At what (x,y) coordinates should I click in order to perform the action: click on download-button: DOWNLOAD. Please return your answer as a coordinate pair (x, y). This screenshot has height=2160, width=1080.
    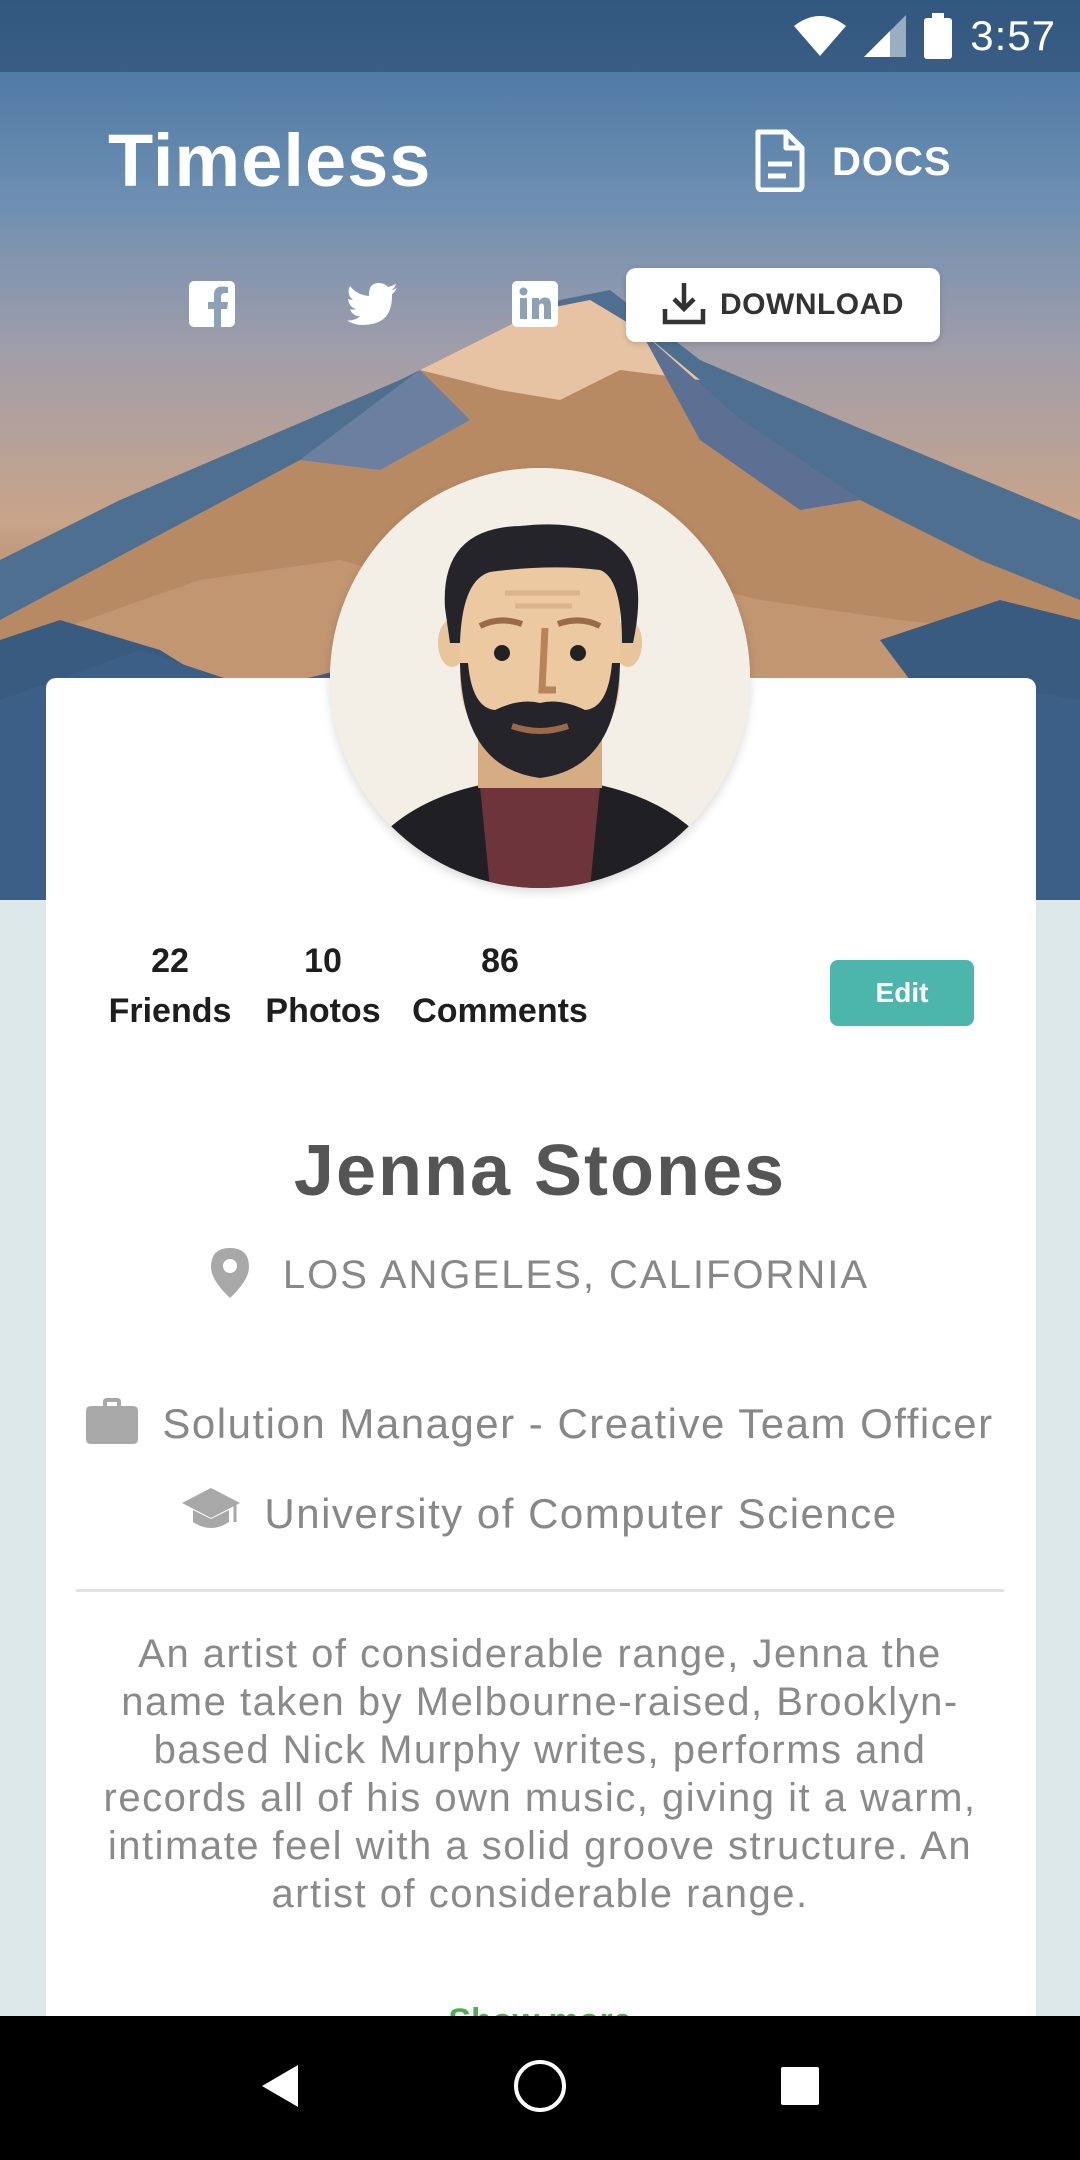
    Looking at the image, I should click on (783, 305).